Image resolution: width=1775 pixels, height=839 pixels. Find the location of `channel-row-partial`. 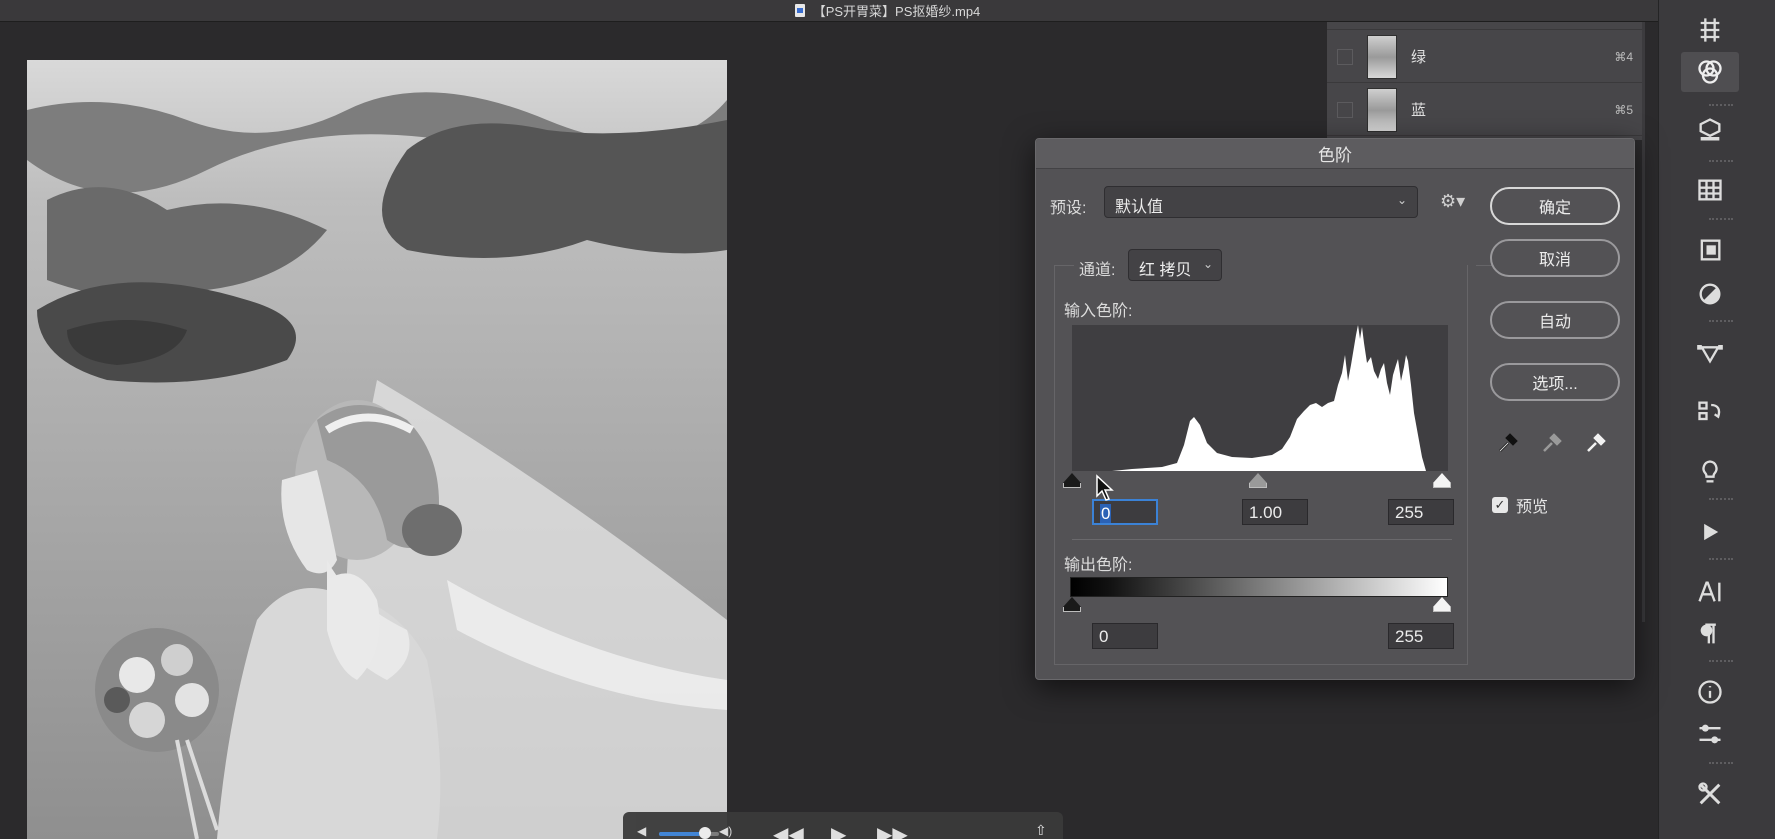

channel-row-partial is located at coordinates (1486, 26).